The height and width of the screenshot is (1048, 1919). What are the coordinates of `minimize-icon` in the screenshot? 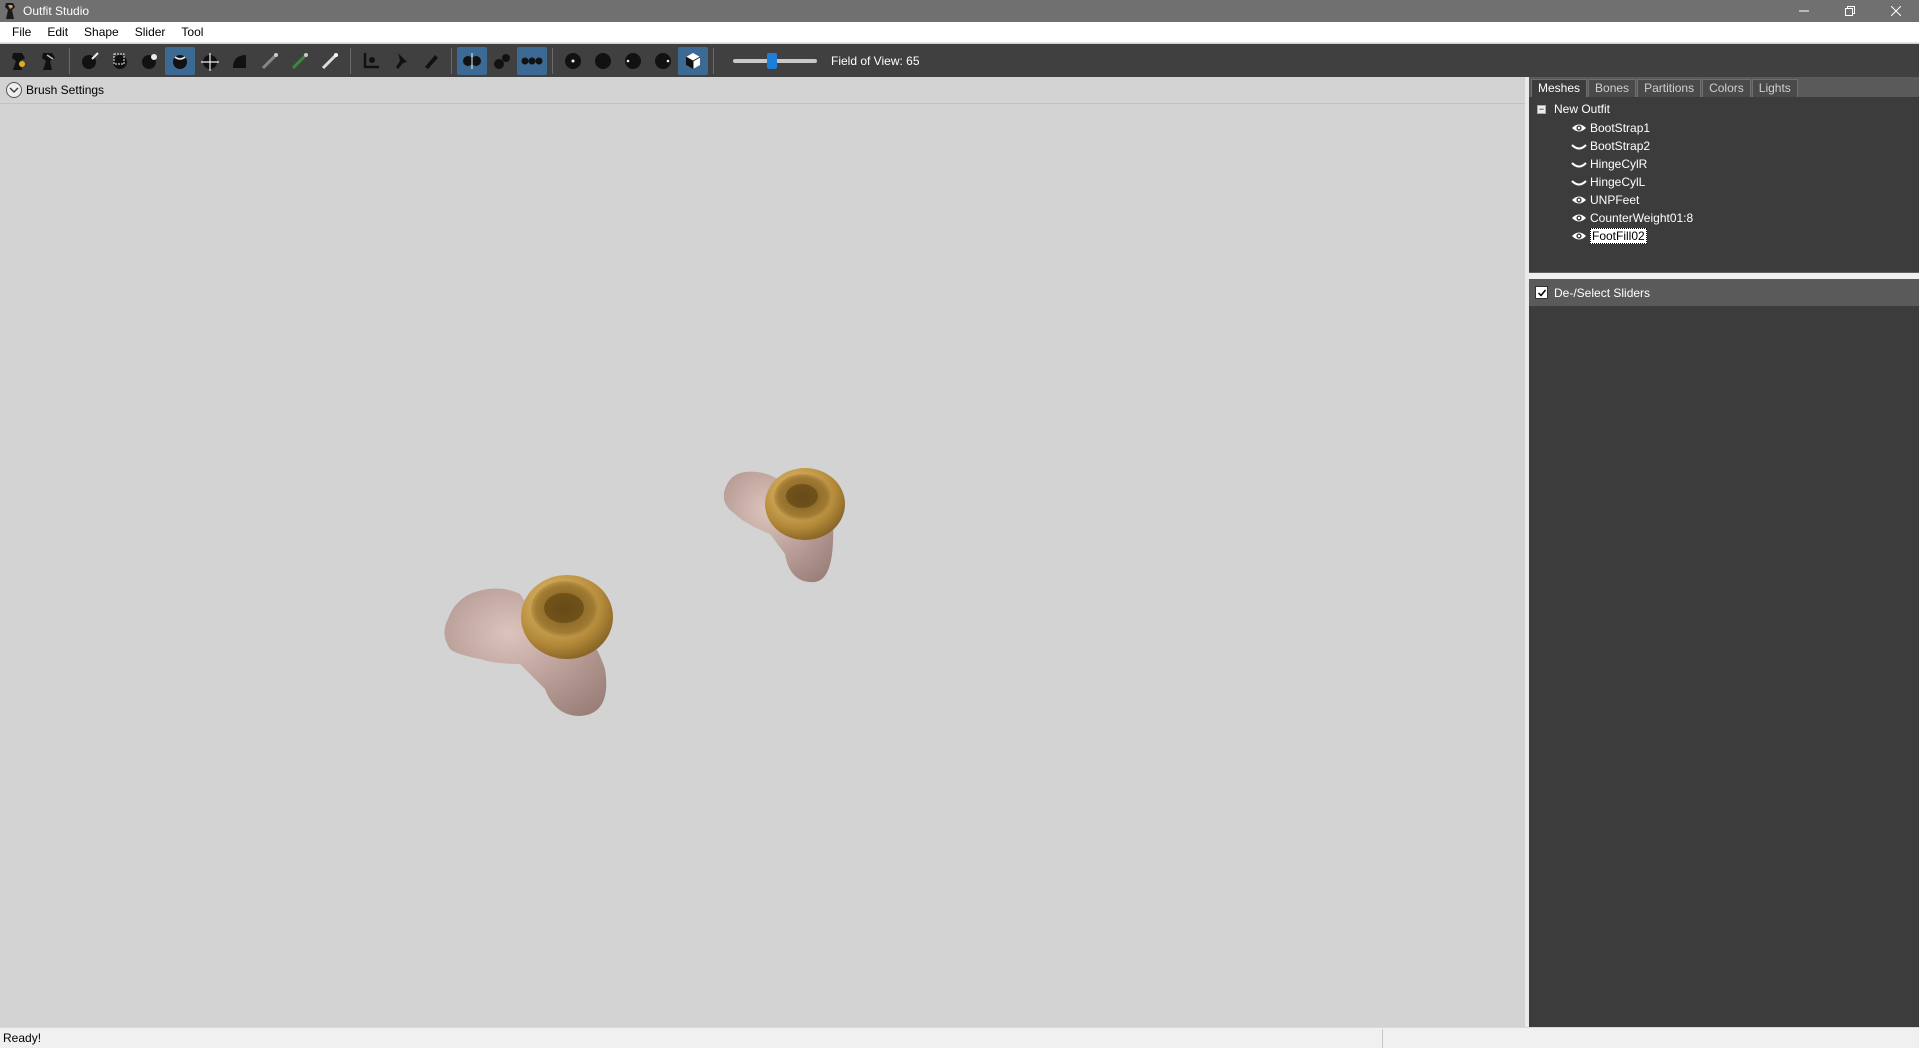 It's located at (1804, 11).